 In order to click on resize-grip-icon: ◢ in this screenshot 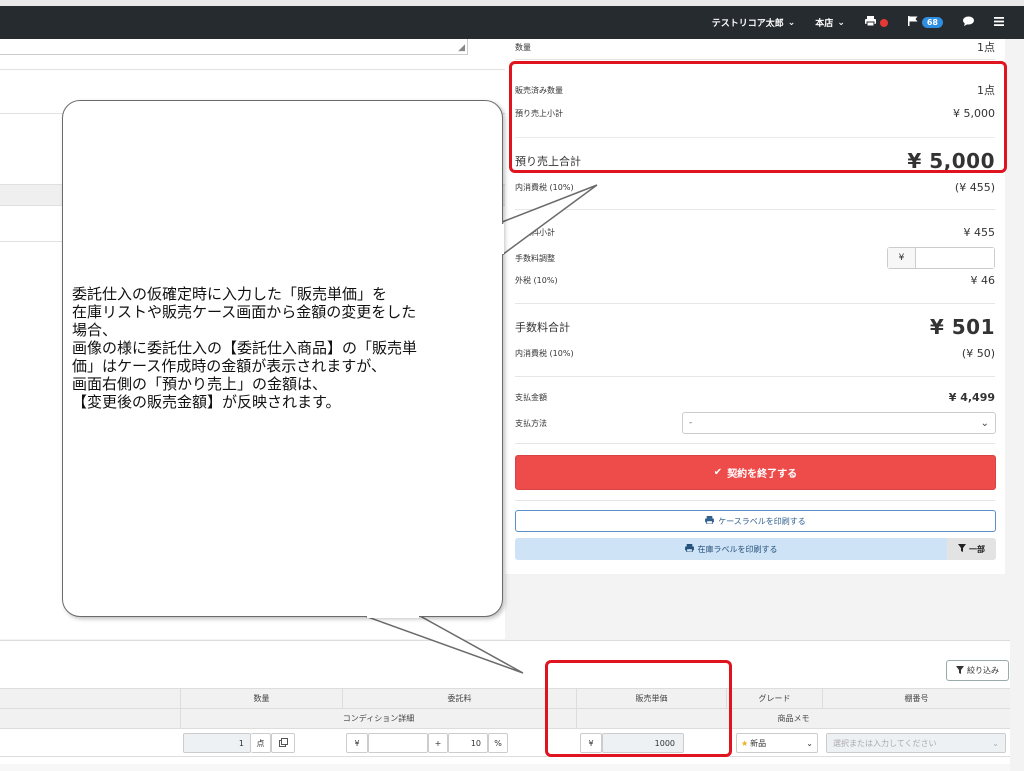, I will do `click(461, 48)`.